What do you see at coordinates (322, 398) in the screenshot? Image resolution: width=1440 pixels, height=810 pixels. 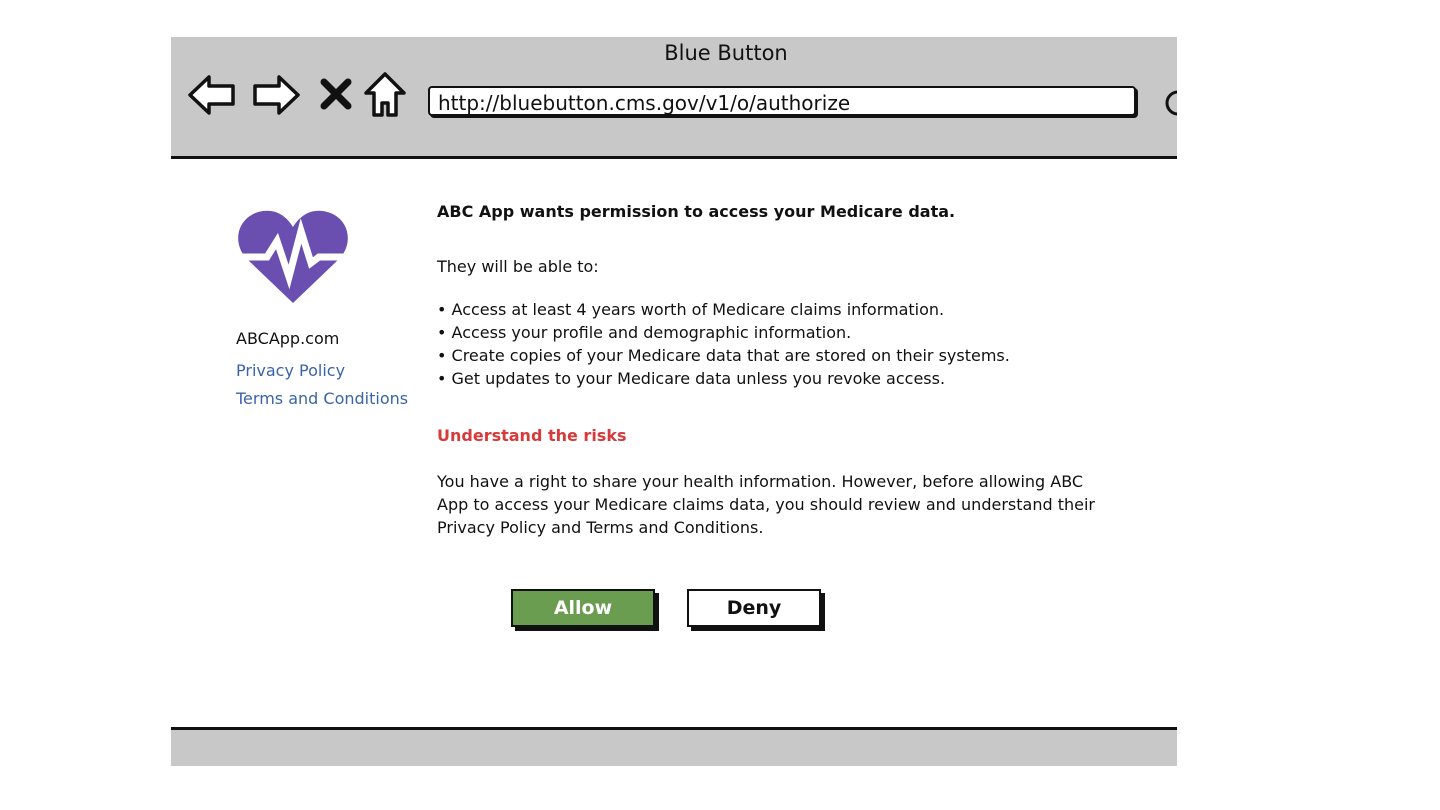 I see `terms-and-conditions-link: Terms and Conditions` at bounding box center [322, 398].